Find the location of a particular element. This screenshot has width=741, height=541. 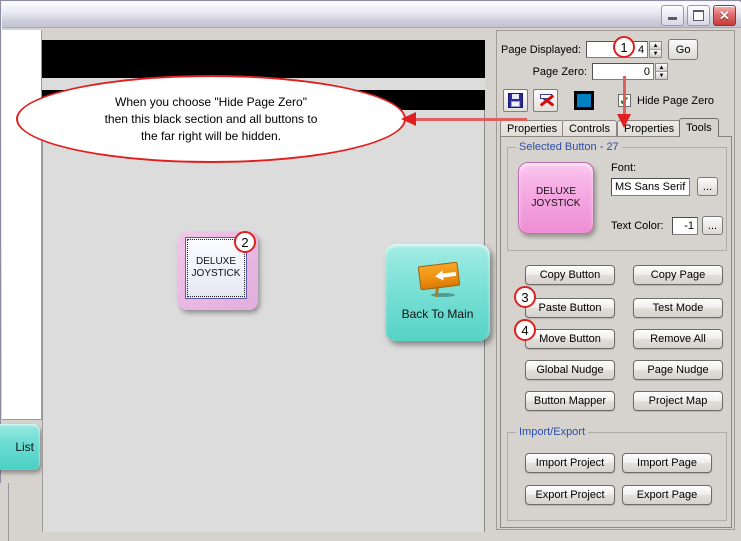

button-label: Export Page is located at coordinates (667, 495).